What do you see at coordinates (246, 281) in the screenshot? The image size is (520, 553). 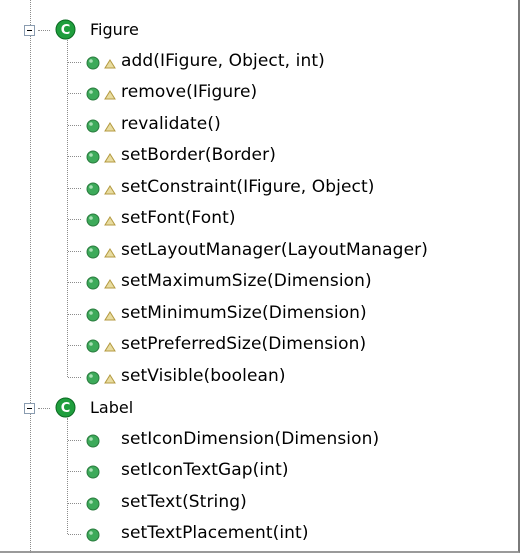 I see `method-signature: setMaximumSize(Dimension)` at bounding box center [246, 281].